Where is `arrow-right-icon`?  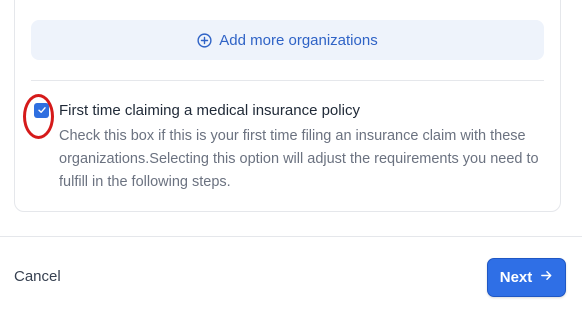
arrow-right-icon is located at coordinates (546, 277).